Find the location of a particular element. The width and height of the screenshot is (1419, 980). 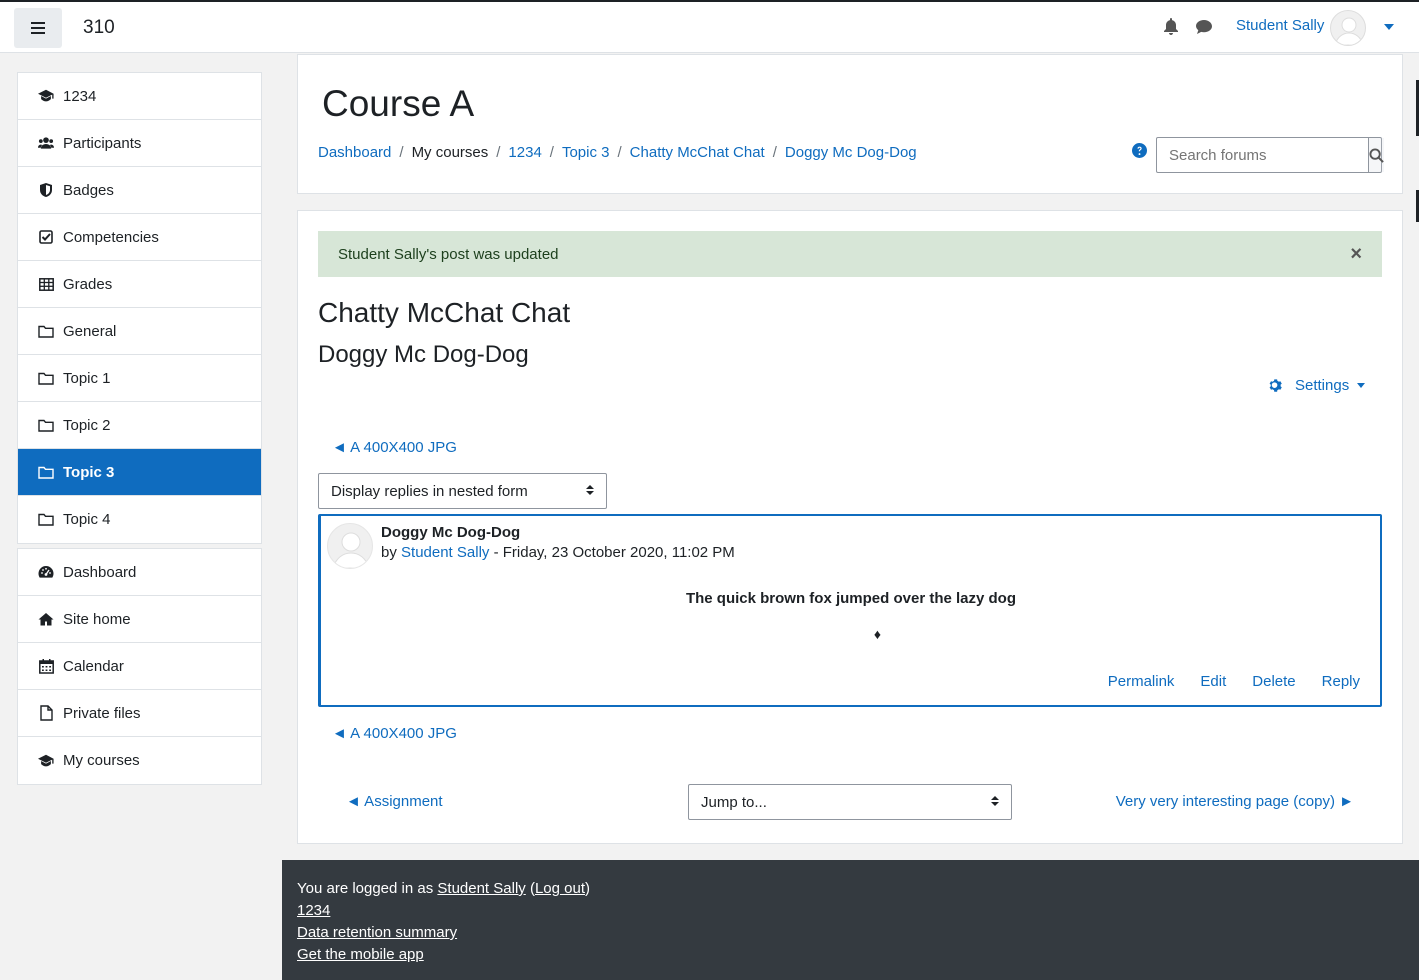

settings-menu-button: Settings is located at coordinates (1317, 385).